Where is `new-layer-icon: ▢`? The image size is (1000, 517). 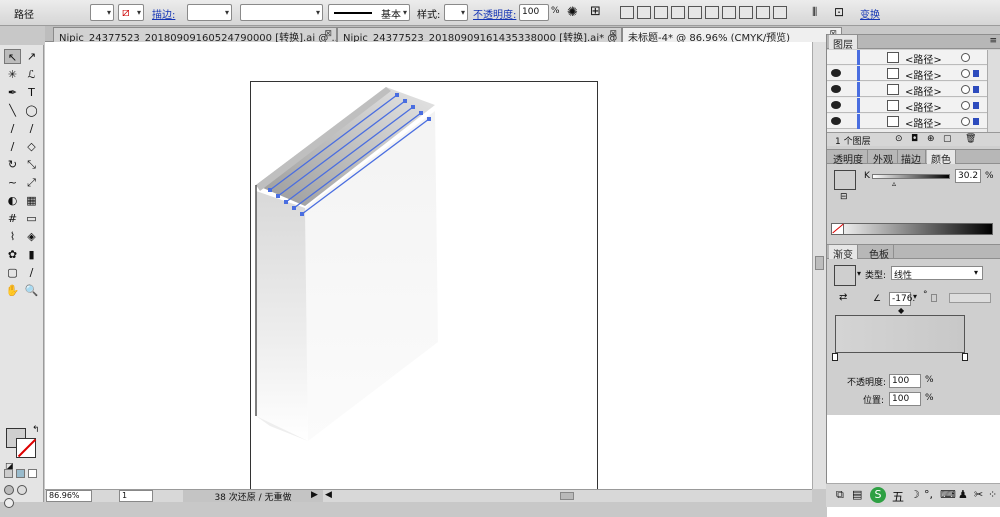 new-layer-icon: ▢ is located at coordinates (947, 139).